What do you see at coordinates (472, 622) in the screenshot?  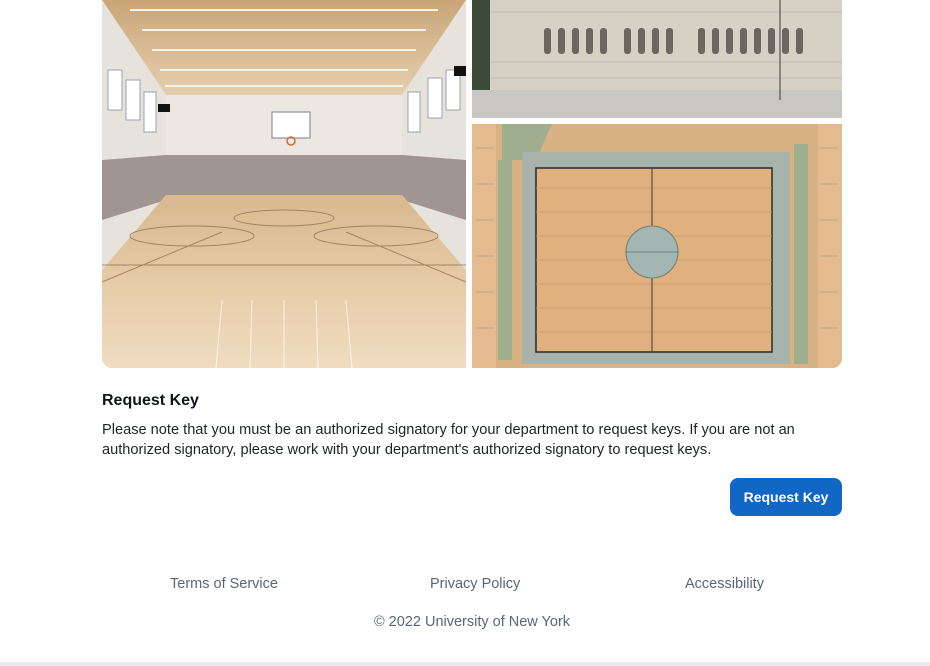 I see `copyright-notice: © 2022 University of New York` at bounding box center [472, 622].